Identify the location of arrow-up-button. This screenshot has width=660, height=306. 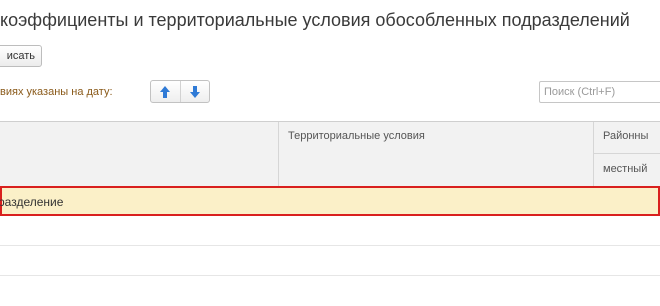
(165, 91).